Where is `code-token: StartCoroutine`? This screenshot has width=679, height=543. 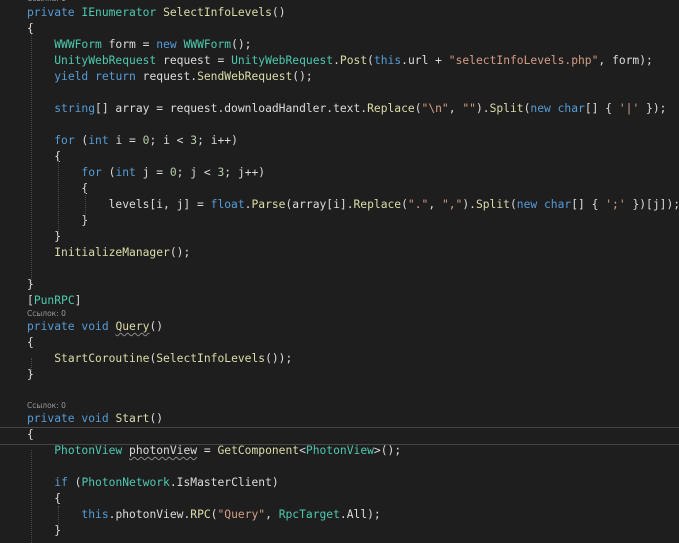 code-token: StartCoroutine is located at coordinates (102, 358).